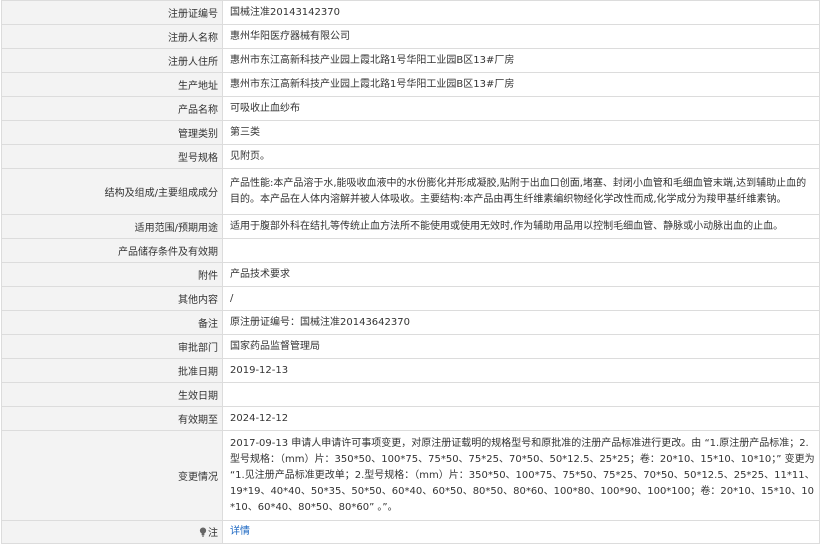  Describe the element at coordinates (245, 132) in the screenshot. I see `field-value: 第三类` at that location.